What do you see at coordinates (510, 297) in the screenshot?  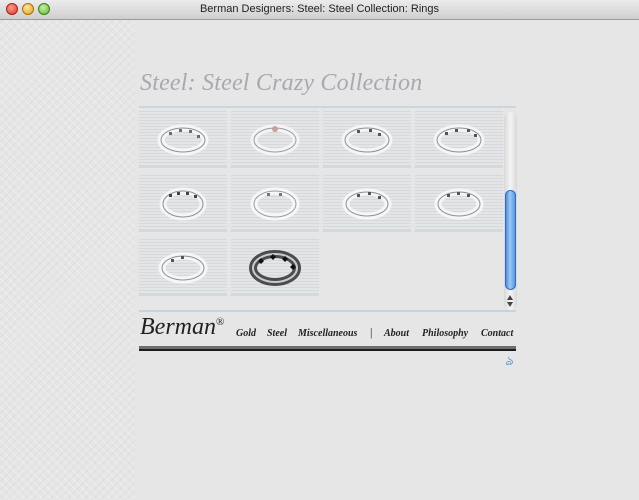 I see `arrow-up-icon` at bounding box center [510, 297].